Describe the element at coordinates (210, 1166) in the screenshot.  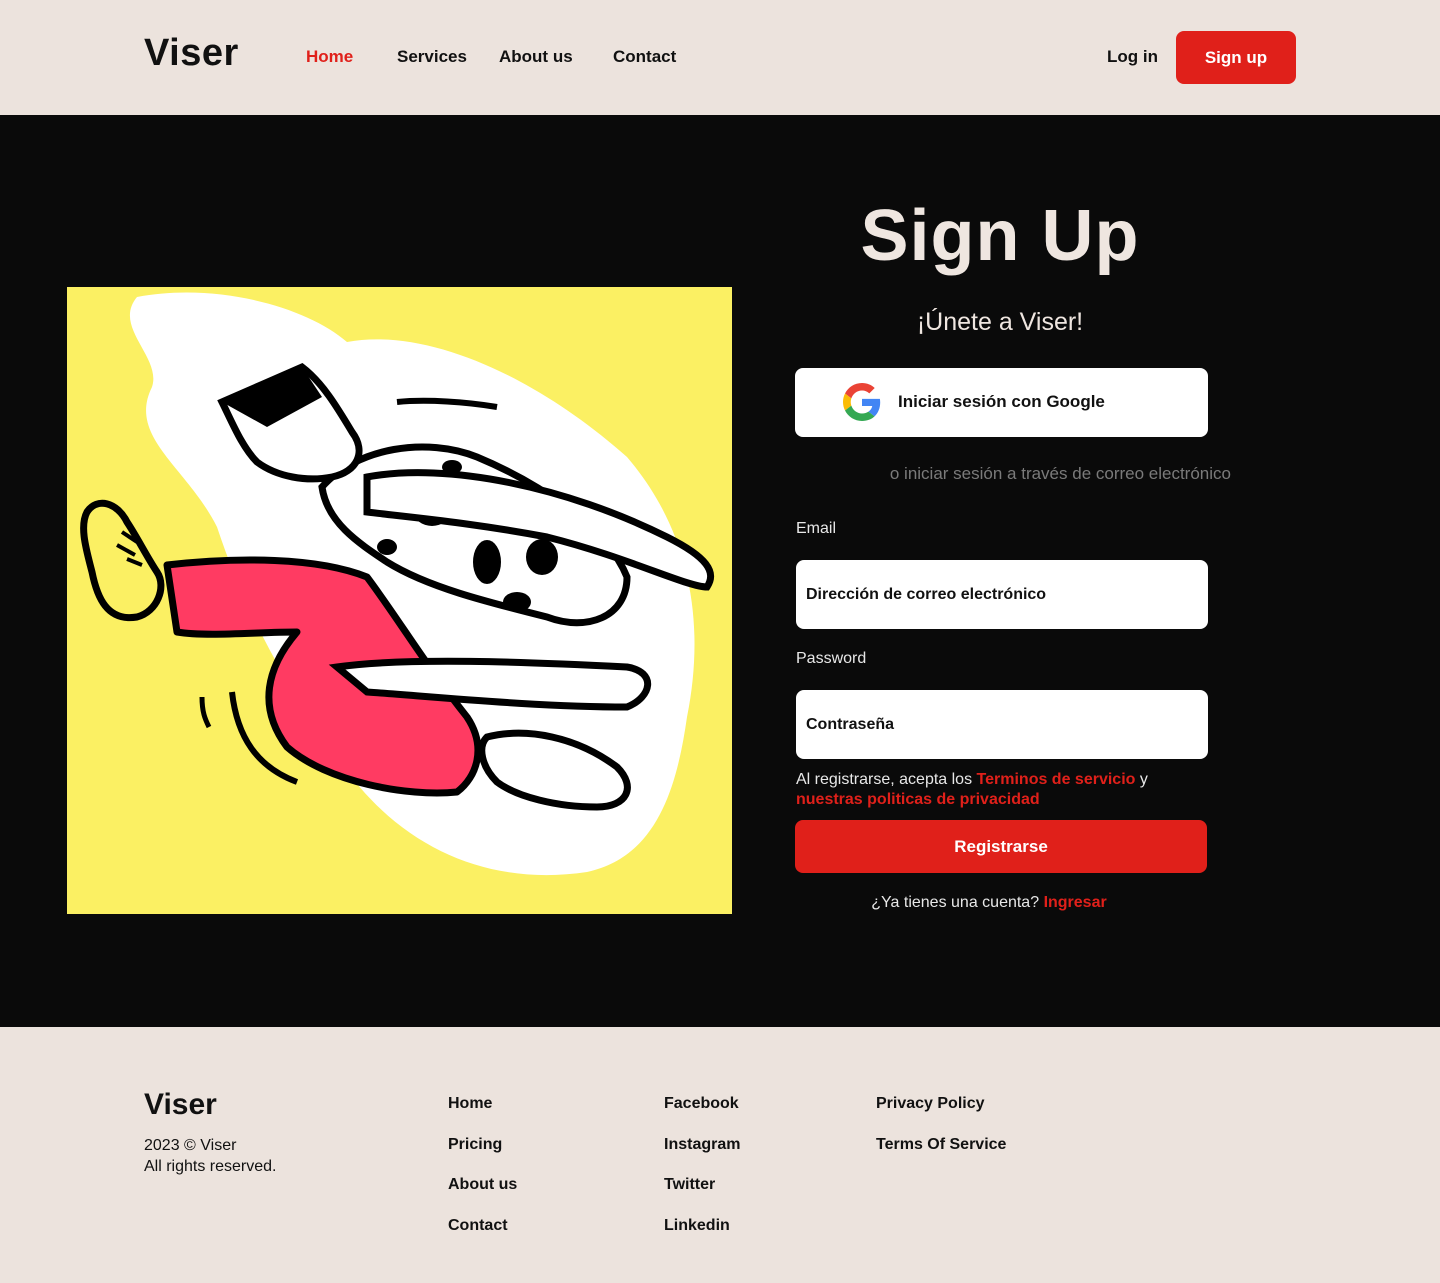
I see `copyright-line-2: All rights reserved.` at that location.